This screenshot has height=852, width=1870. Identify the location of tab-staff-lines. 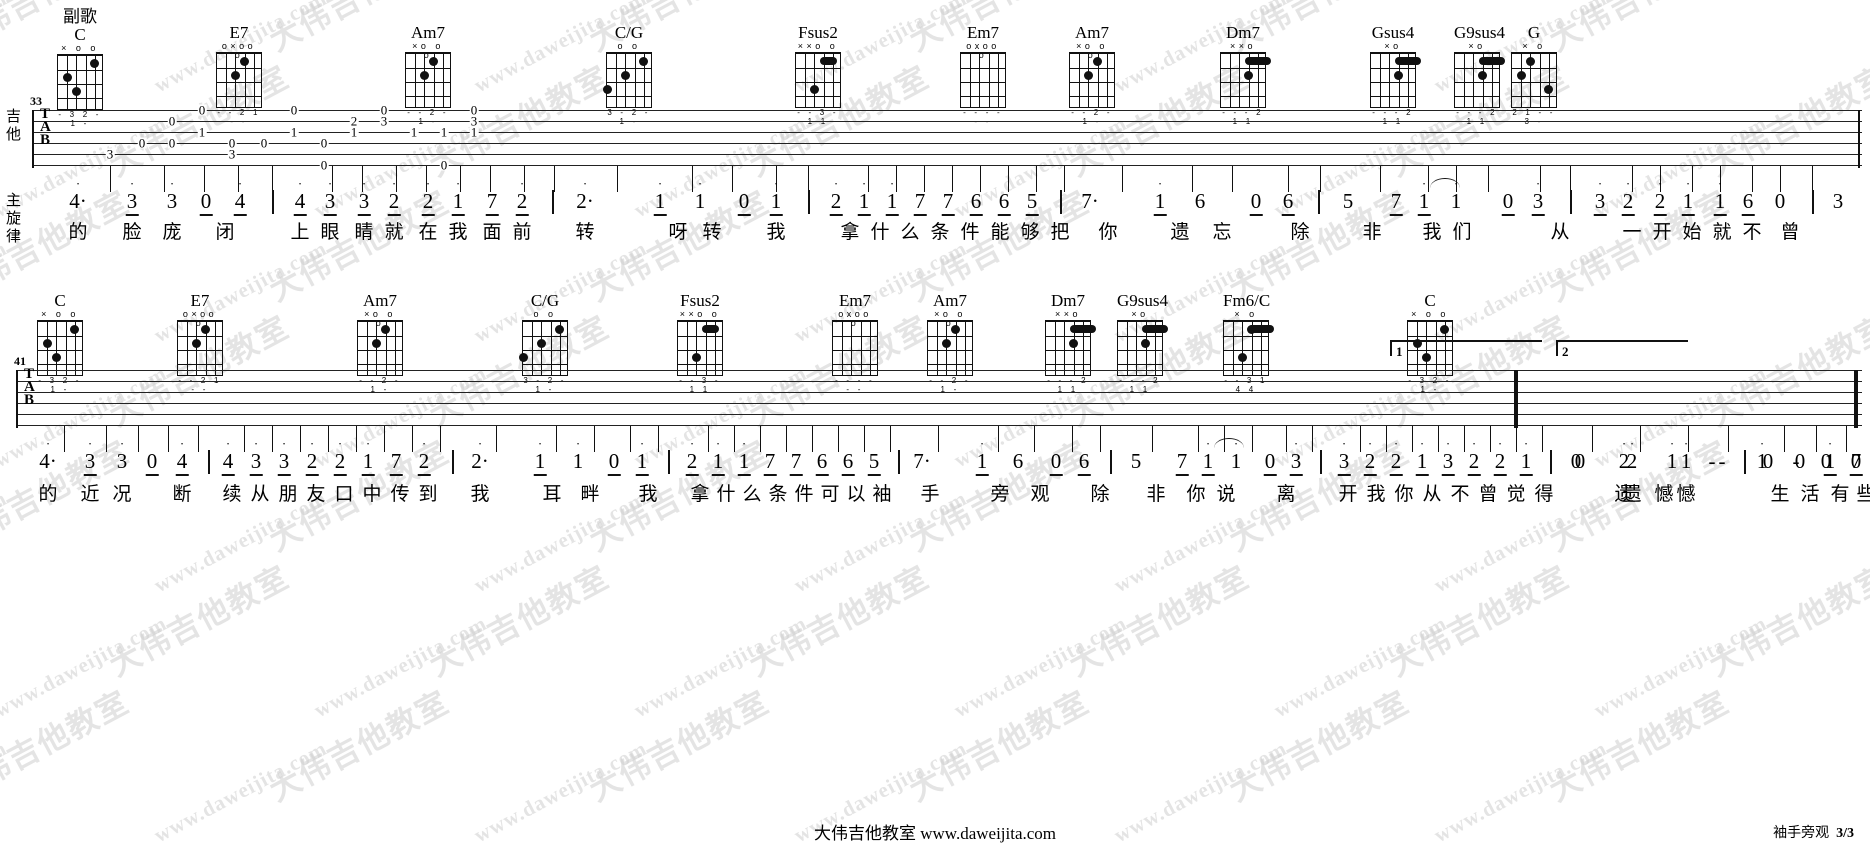
(939, 399).